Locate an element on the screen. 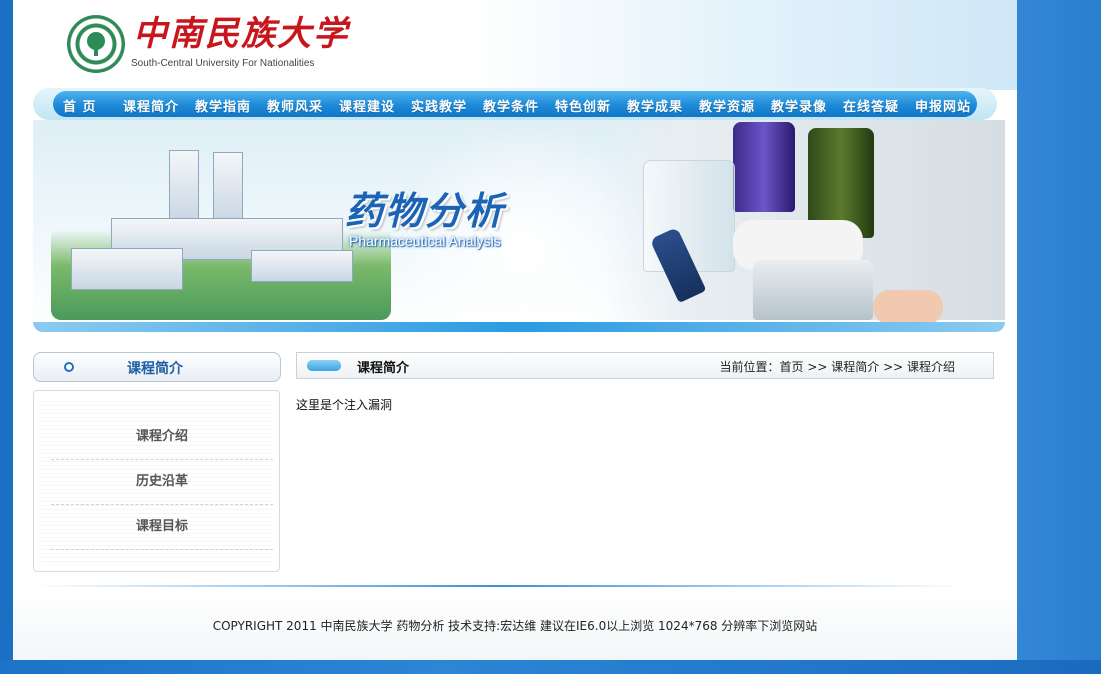  university-name-cn: 中南民族大学 is located at coordinates (241, 34).